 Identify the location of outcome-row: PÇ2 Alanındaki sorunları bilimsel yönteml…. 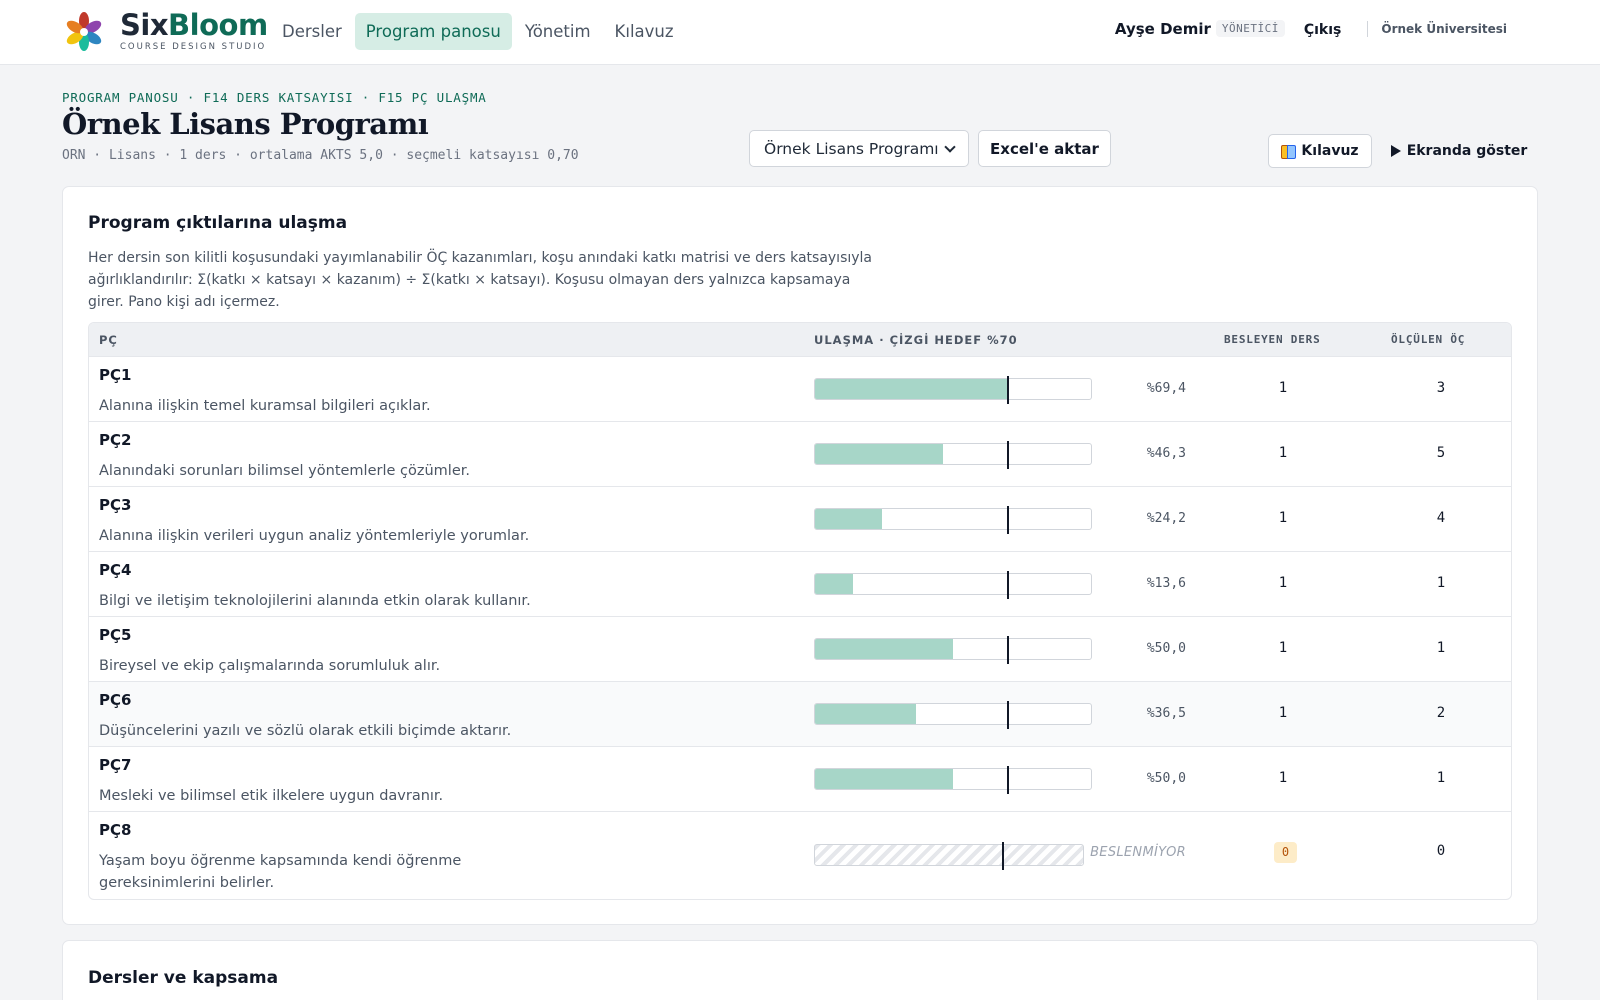
(800, 454).